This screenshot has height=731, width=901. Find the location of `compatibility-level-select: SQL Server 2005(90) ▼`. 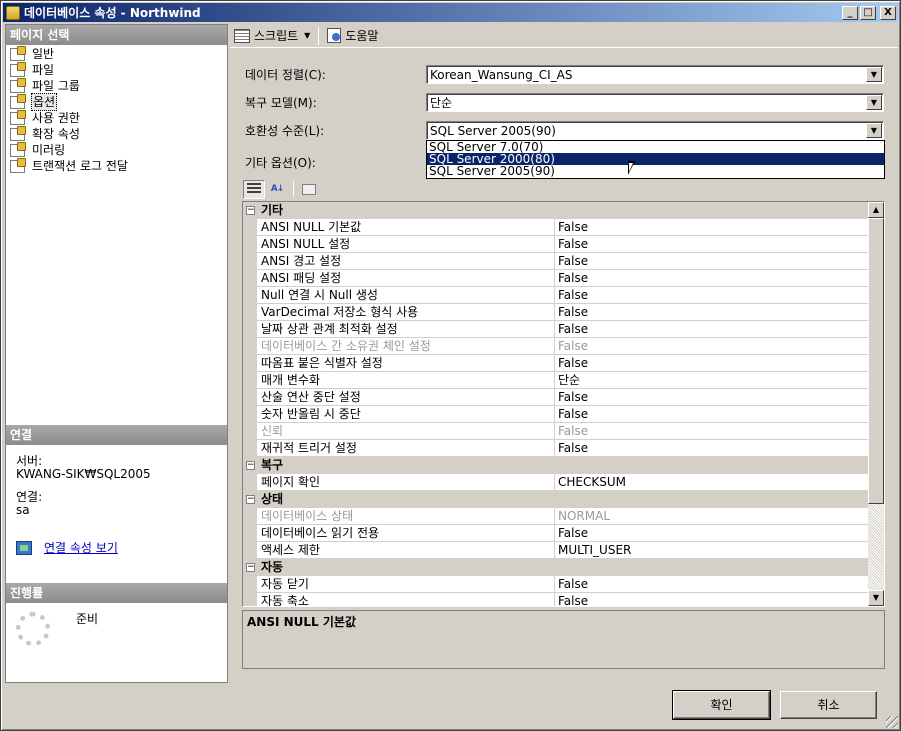

compatibility-level-select: SQL Server 2005(90) ▼ is located at coordinates (655, 130).